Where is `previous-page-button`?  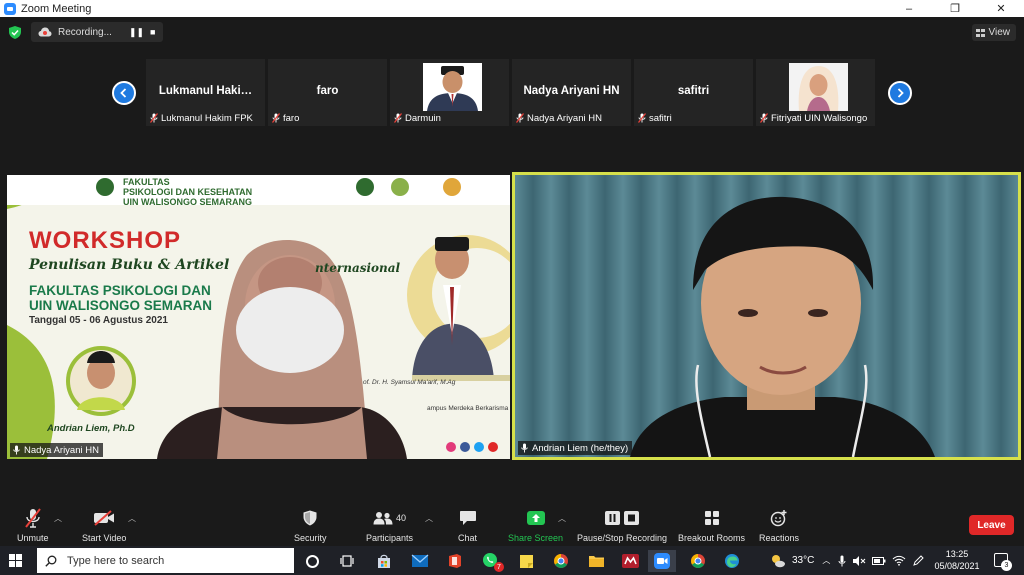
previous-page-button is located at coordinates (124, 93).